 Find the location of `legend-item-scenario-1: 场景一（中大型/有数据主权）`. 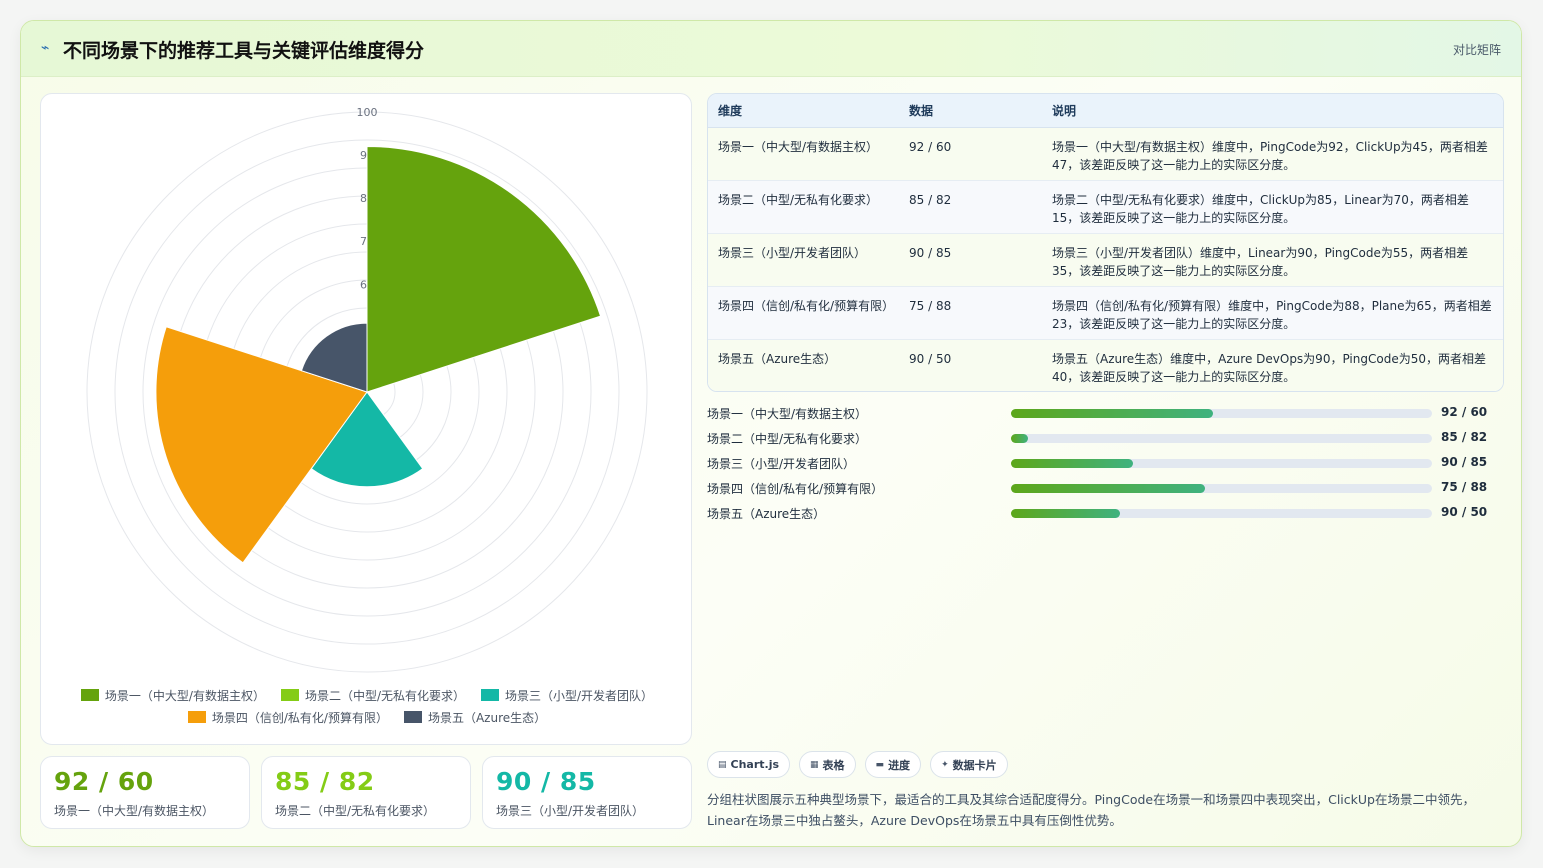

legend-item-scenario-1: 场景一（中大型/有数据主权） is located at coordinates (172, 695).